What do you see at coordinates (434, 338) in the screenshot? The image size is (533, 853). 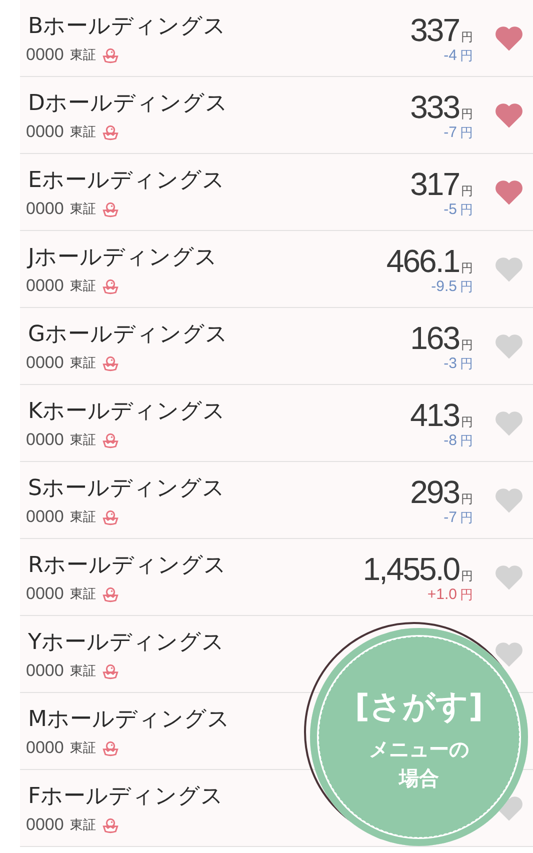 I see `stock-price: 163` at bounding box center [434, 338].